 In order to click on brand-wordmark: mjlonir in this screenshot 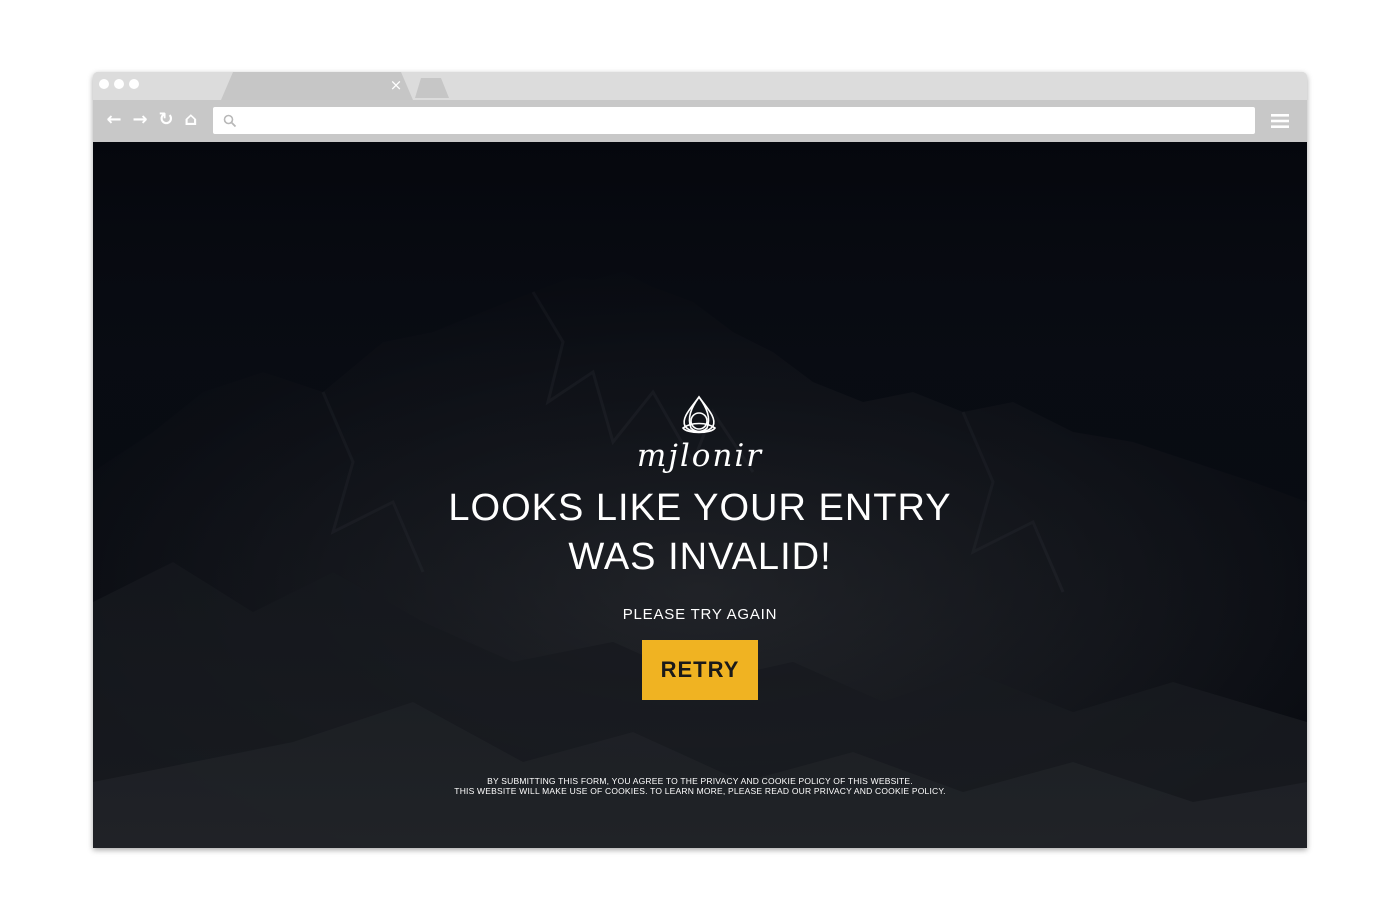, I will do `click(700, 456)`.